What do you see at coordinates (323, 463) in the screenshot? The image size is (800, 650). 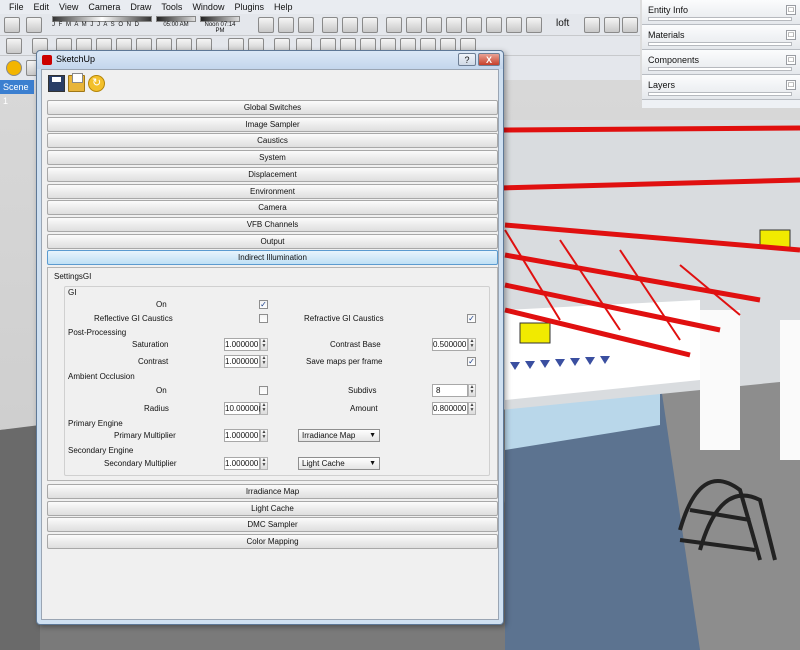 I see `secondary-engine-value: Light Cache` at bounding box center [323, 463].